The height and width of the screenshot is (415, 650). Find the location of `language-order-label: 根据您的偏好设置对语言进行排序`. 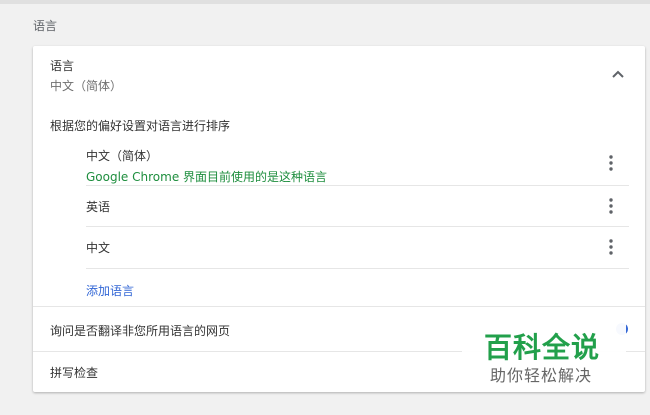

language-order-label: 根据您的偏好设置对语言进行排序 is located at coordinates (140, 126).